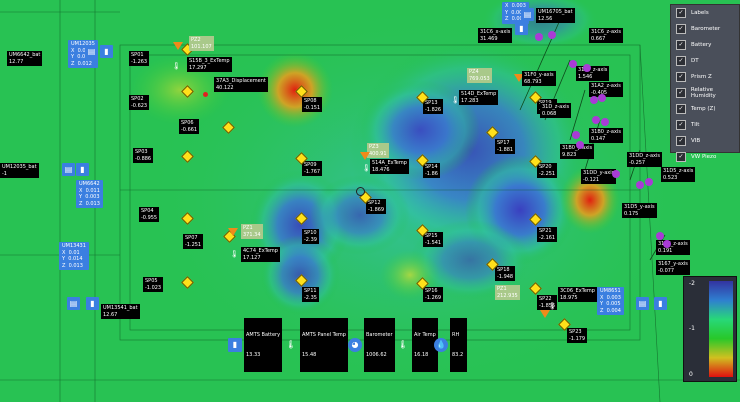  I want to click on tilt-axis-label: 31C6_x-axis 31.469, so click(495, 35).